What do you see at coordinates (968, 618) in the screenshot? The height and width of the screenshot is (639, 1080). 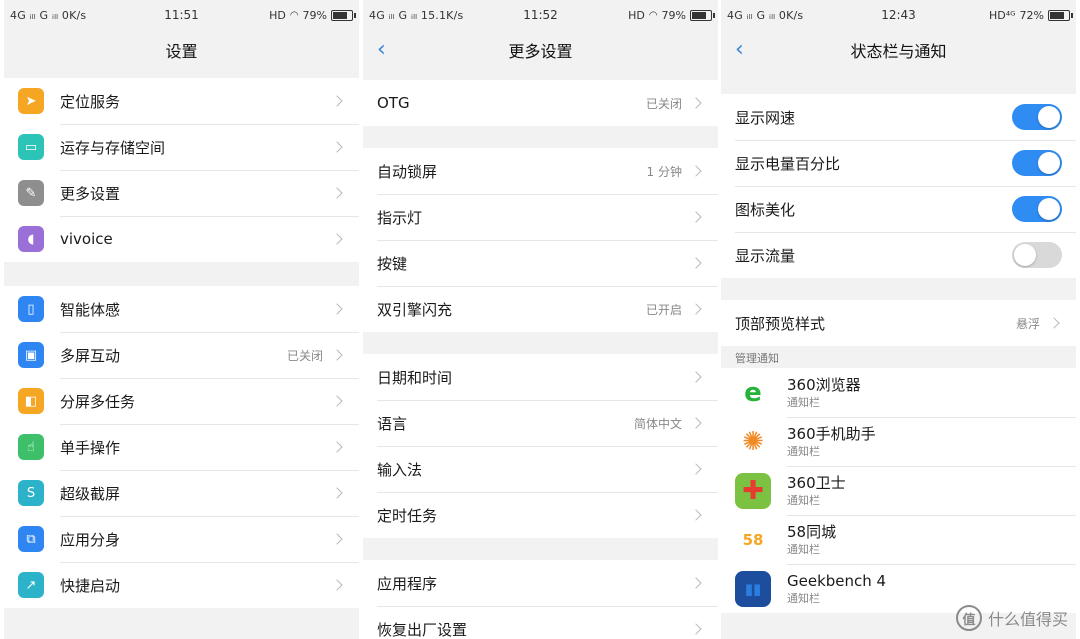 I see `watermark-logo: 值` at bounding box center [968, 618].